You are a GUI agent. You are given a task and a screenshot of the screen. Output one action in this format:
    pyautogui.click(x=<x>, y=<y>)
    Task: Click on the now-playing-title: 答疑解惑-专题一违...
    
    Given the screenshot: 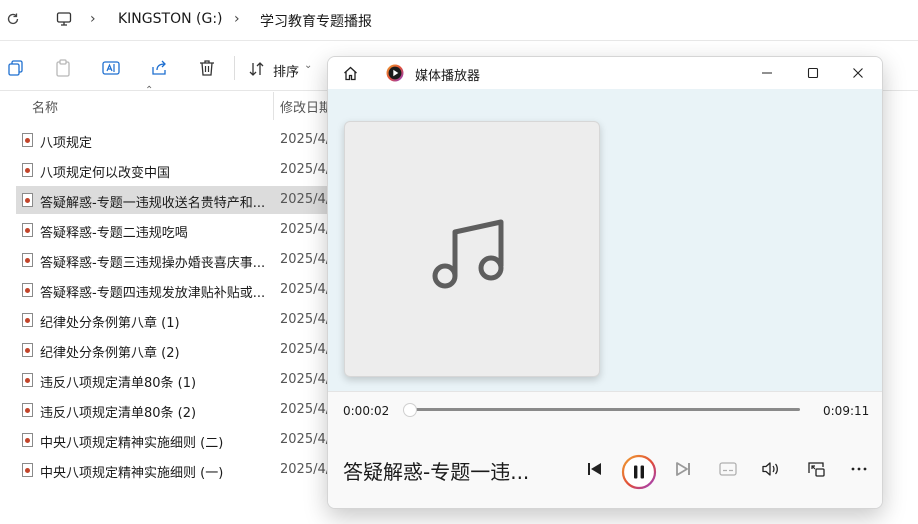 What is the action you would take?
    pyautogui.click(x=436, y=472)
    